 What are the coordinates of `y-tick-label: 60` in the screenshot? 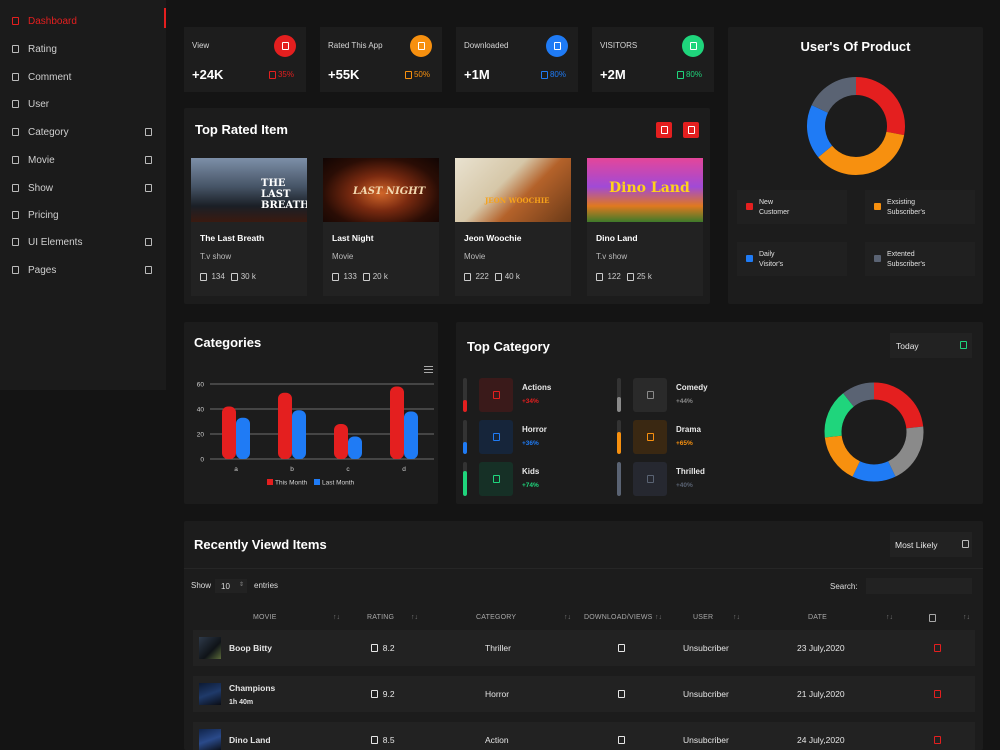 It's located at (201, 385).